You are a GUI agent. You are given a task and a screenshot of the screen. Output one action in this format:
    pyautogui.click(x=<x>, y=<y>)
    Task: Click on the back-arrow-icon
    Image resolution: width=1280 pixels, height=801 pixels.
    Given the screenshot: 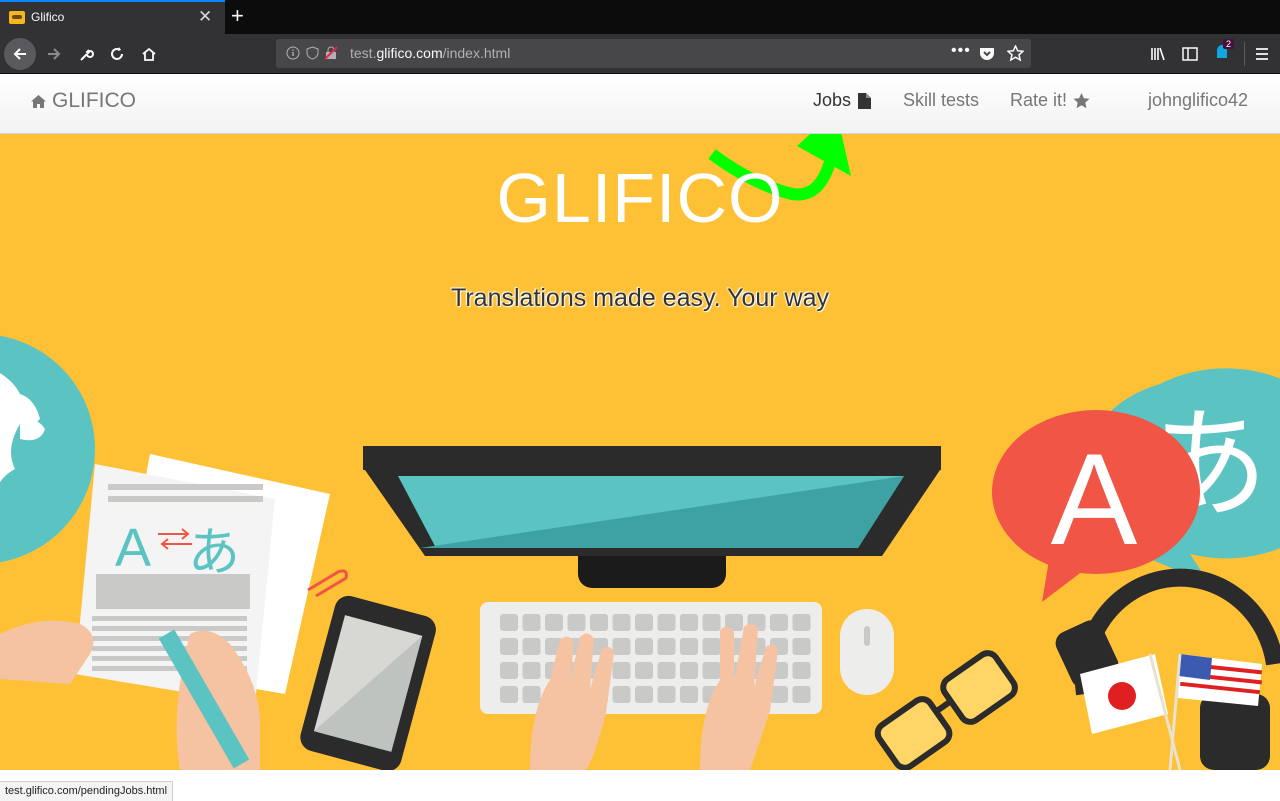 What is the action you would take?
    pyautogui.click(x=19, y=54)
    